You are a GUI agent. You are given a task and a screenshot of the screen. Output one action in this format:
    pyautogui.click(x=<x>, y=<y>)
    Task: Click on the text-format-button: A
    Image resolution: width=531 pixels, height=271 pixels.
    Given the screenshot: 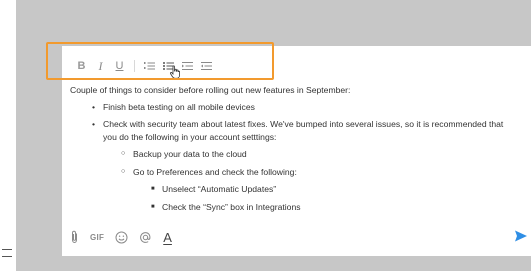 What is the action you would take?
    pyautogui.click(x=167, y=237)
    